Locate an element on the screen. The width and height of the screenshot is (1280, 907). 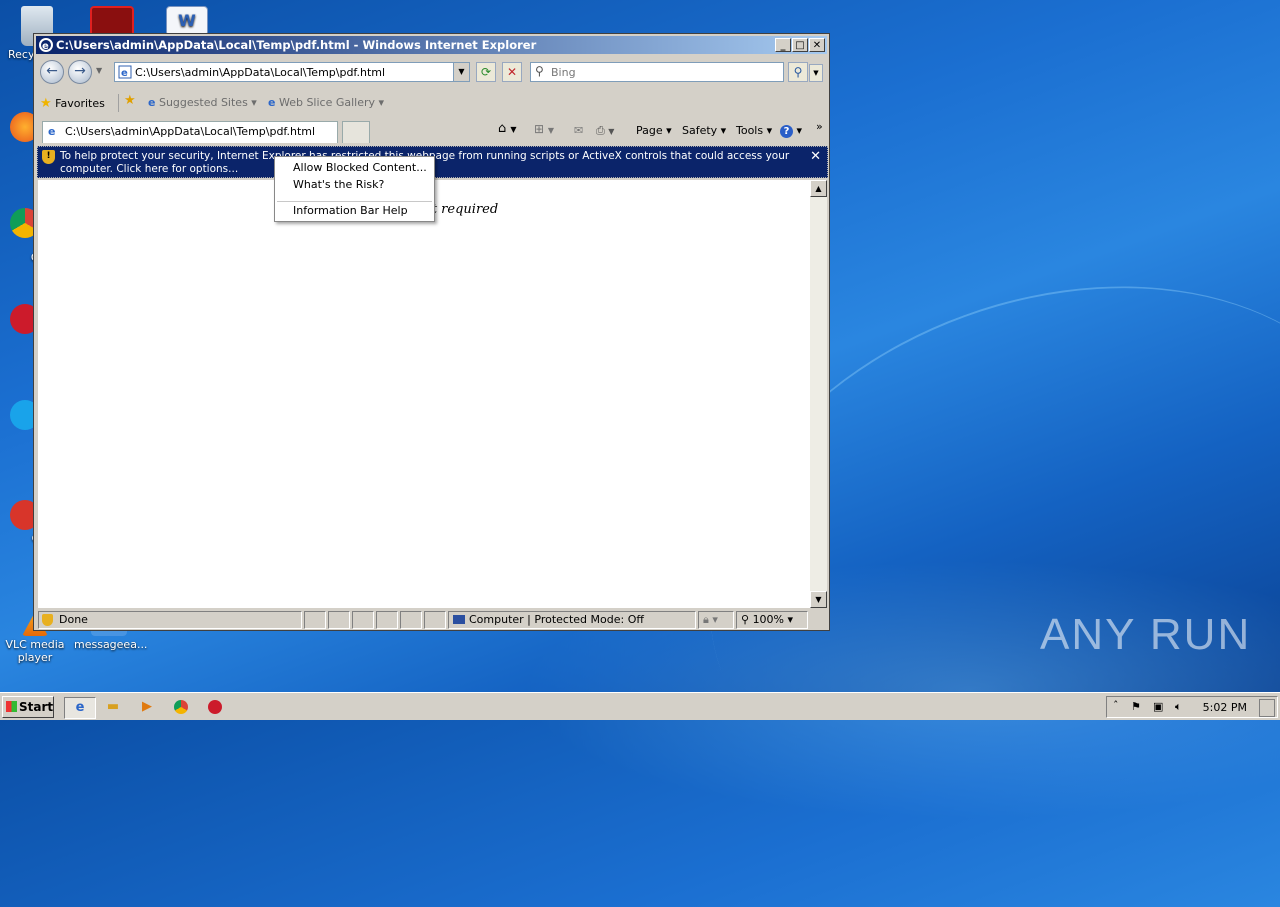
taskbar: Start e ▬ ▶ ˆ ⚑ ▣ 🔈︎ 5:02 PM is located at coordinates (640, 706).